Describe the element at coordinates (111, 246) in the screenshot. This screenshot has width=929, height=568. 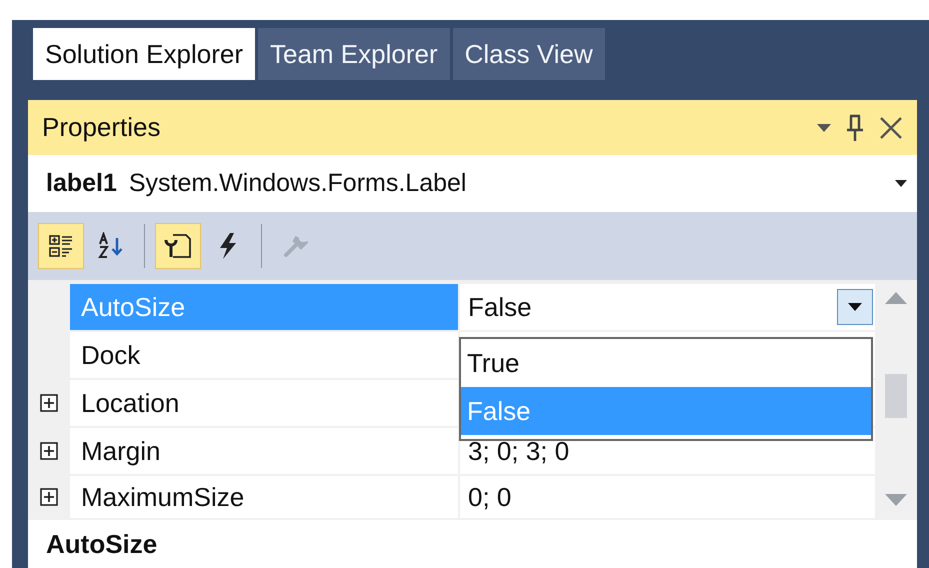
I see `sort-az-icon` at that location.